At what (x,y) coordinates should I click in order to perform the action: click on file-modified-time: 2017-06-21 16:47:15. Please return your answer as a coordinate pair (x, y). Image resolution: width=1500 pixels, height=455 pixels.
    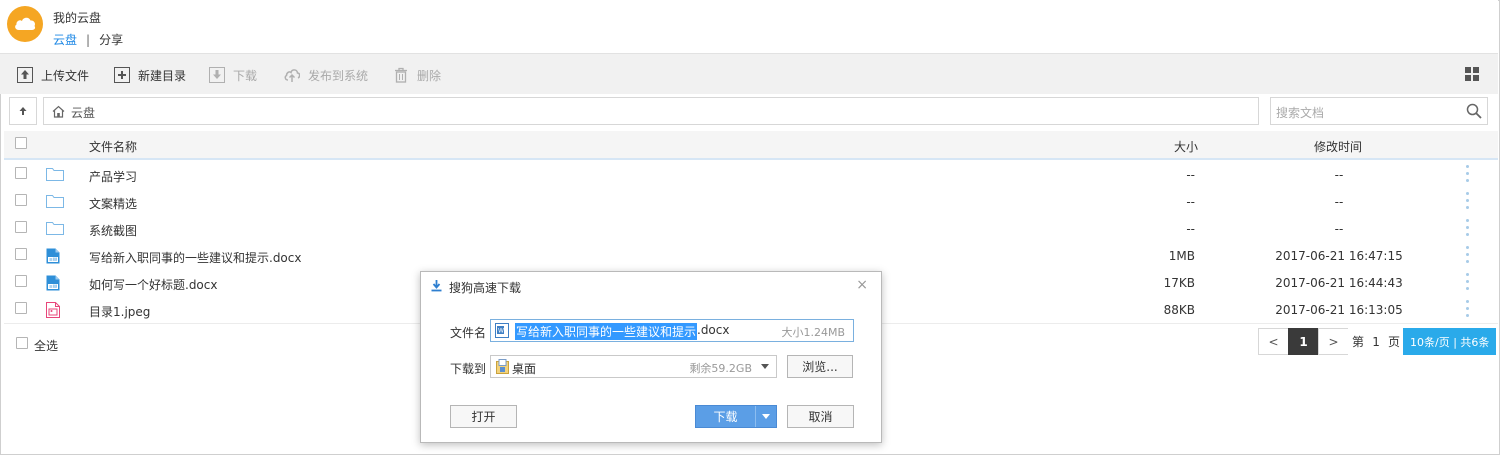
    Looking at the image, I should click on (1339, 256).